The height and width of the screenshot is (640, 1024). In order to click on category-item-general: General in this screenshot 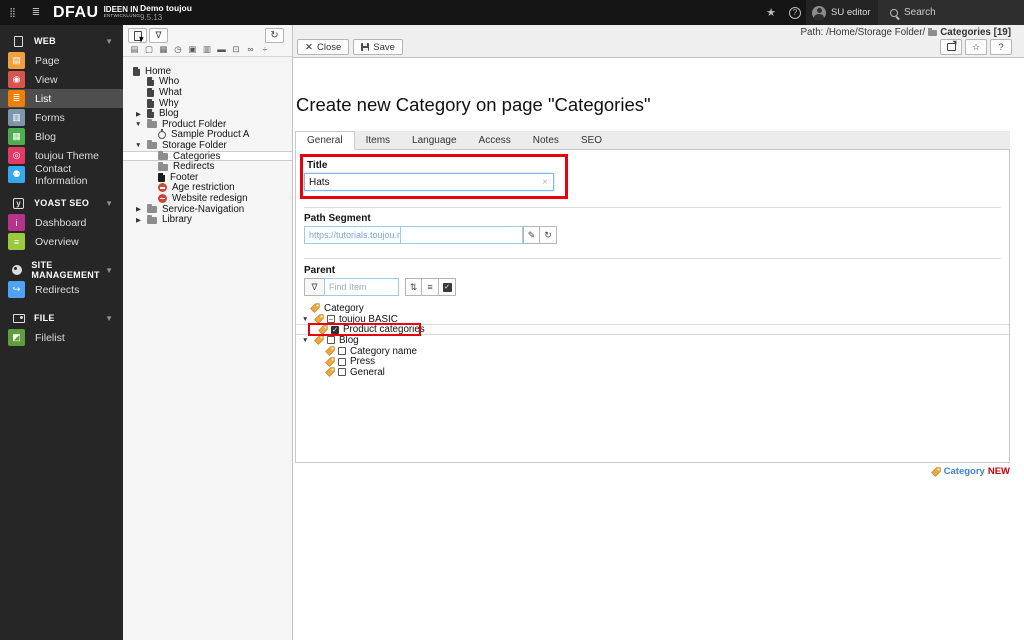, I will do `click(652, 372)`.